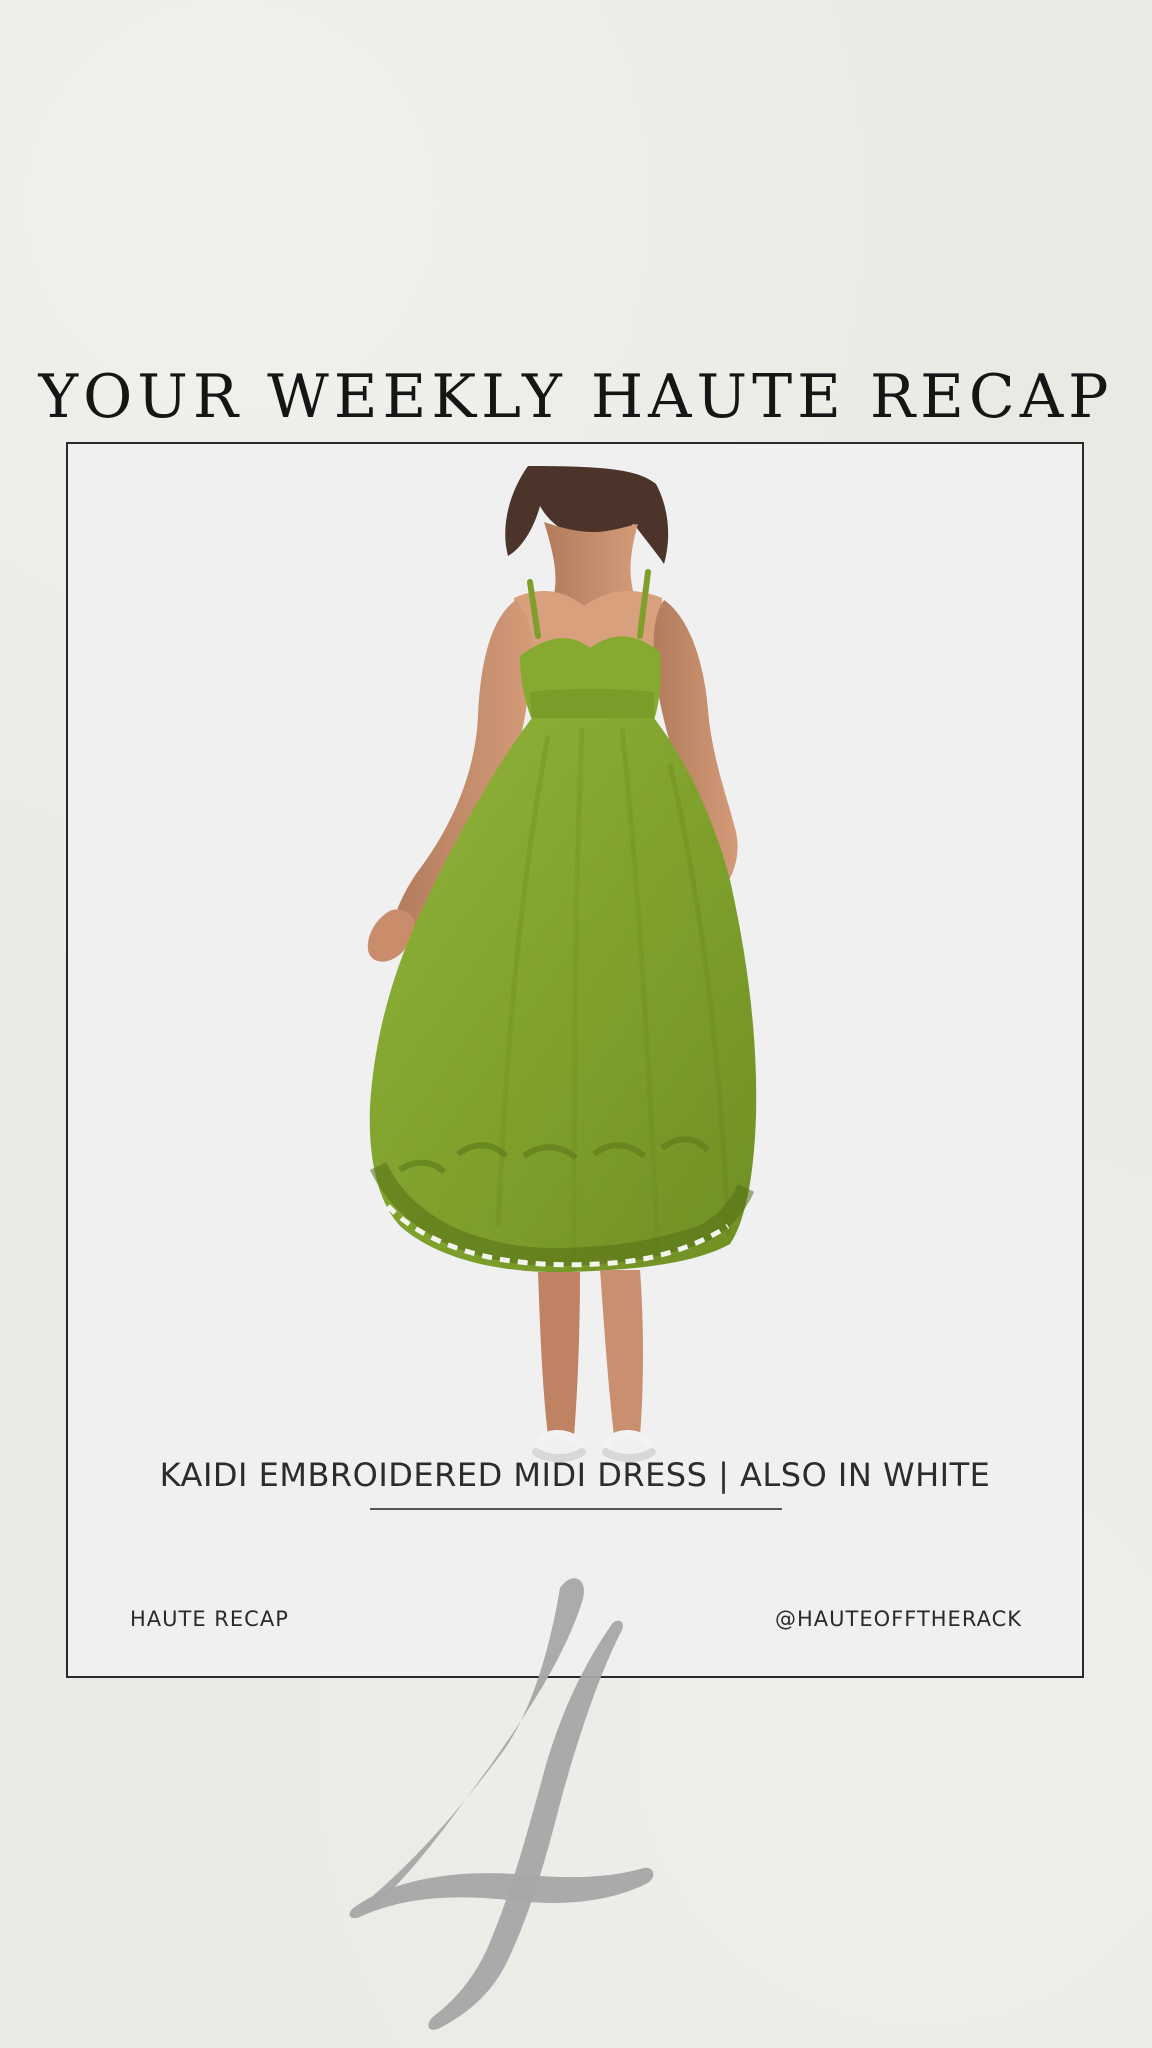 The image size is (1152, 2048). What do you see at coordinates (209, 1619) in the screenshot?
I see `footer-brand-label: HAUTE RECAP` at bounding box center [209, 1619].